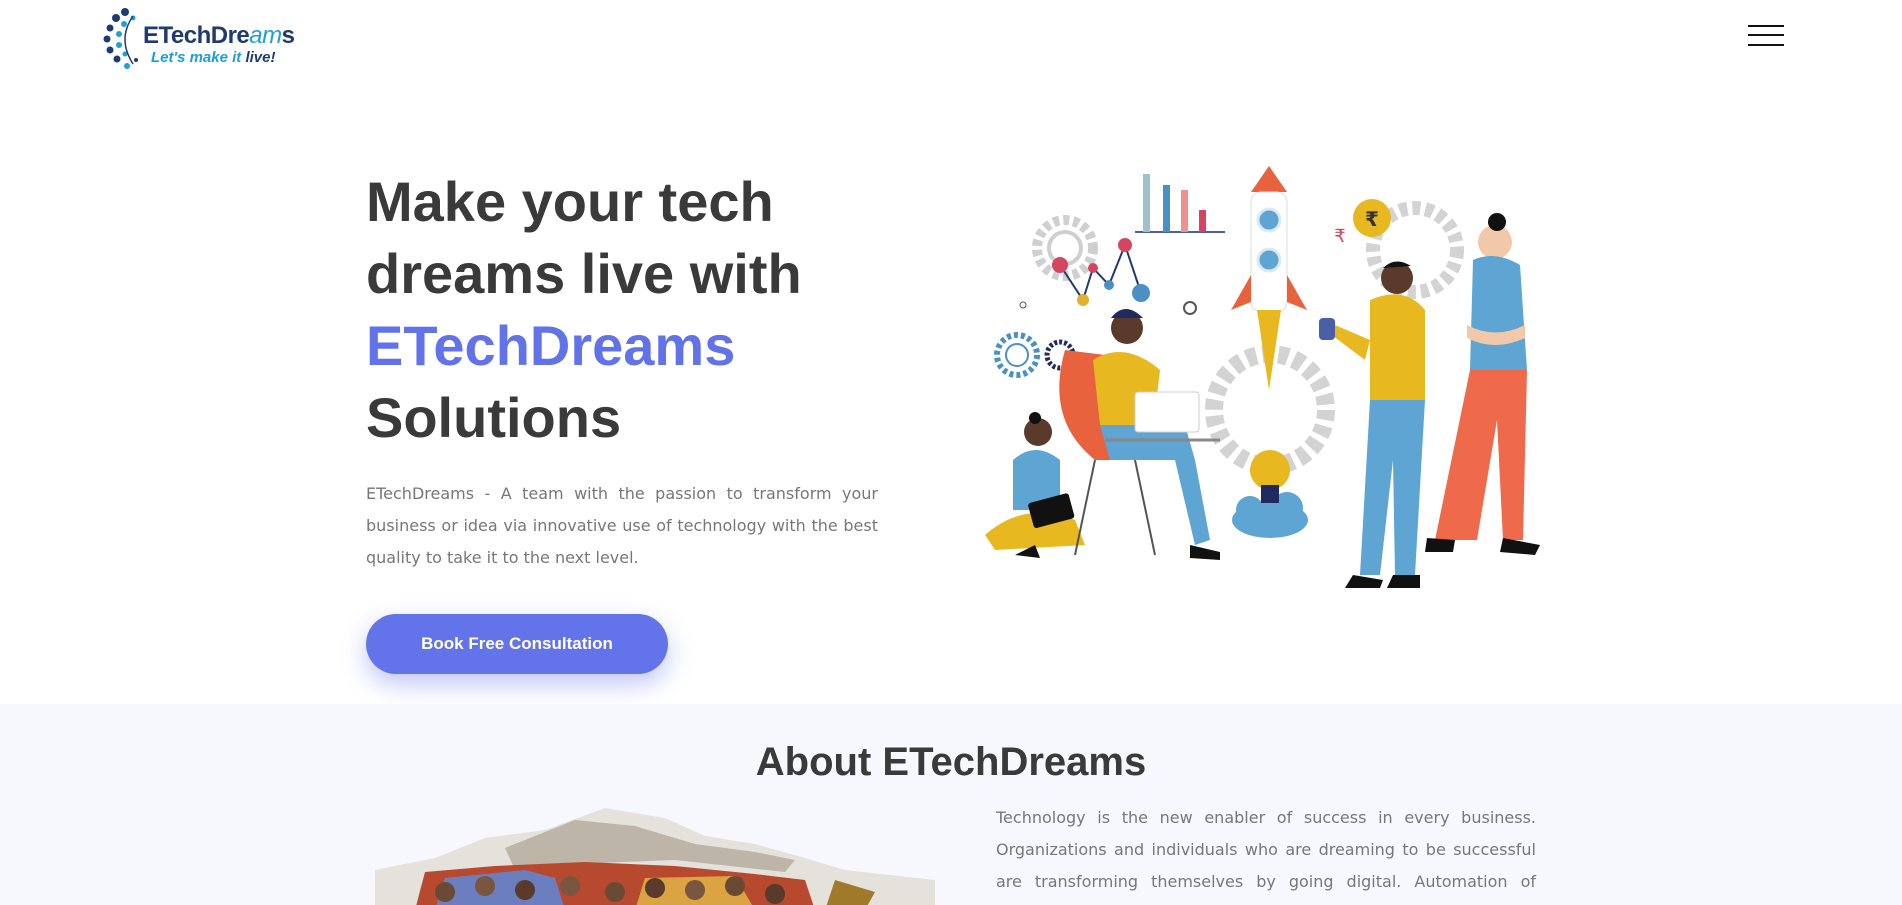 The image size is (1902, 905). I want to click on company-logo: ETechDreams Let's make it live!, so click(200, 39).